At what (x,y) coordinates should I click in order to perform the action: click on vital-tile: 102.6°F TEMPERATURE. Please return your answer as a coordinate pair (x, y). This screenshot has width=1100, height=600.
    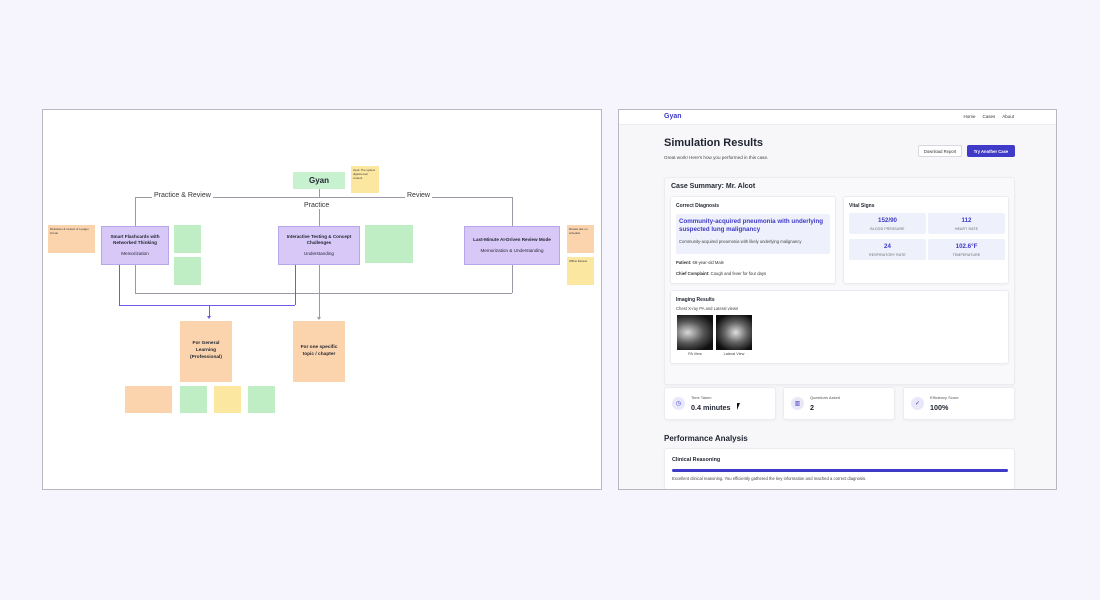
    Looking at the image, I should click on (966, 249).